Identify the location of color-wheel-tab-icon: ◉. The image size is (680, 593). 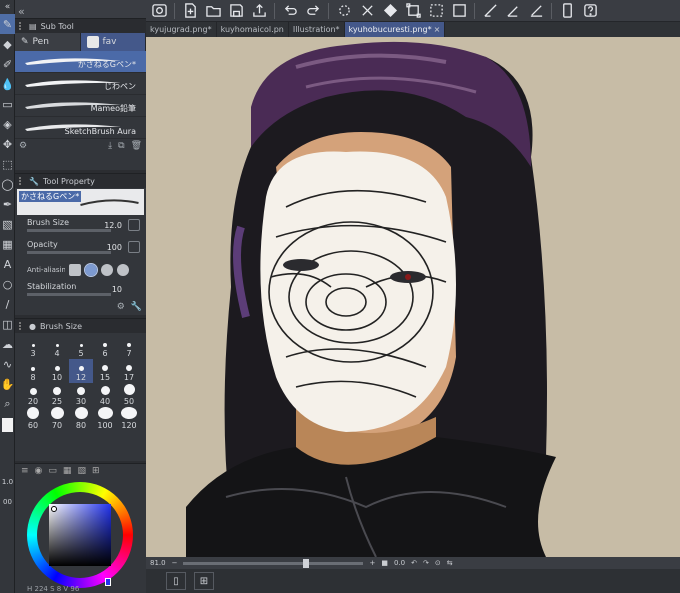
(39, 471).